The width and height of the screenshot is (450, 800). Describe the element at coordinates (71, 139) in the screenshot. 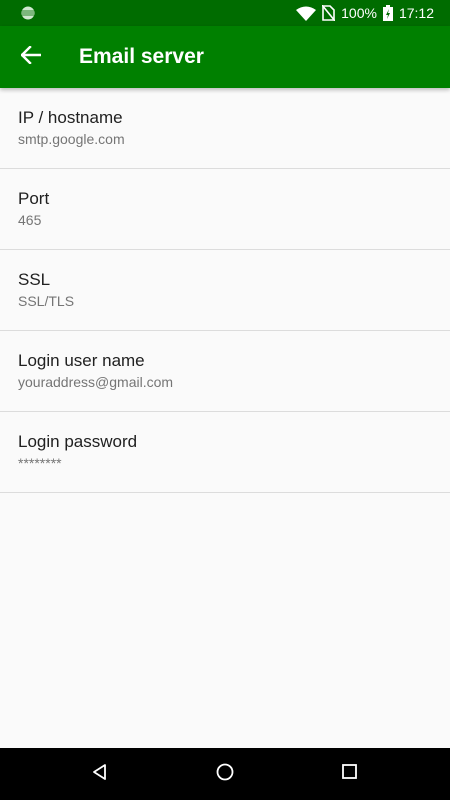

I see `setting-value: smtp.google.com` at that location.